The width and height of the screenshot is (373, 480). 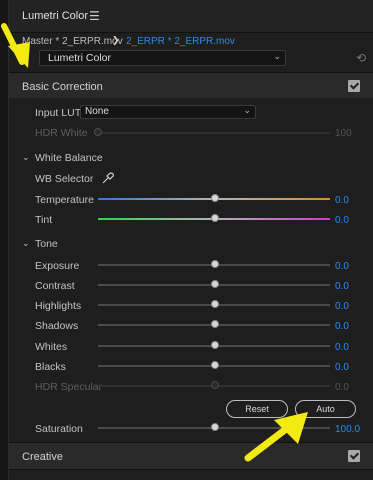 I want to click on wb-selector-label: WB Selector, so click(x=64, y=179).